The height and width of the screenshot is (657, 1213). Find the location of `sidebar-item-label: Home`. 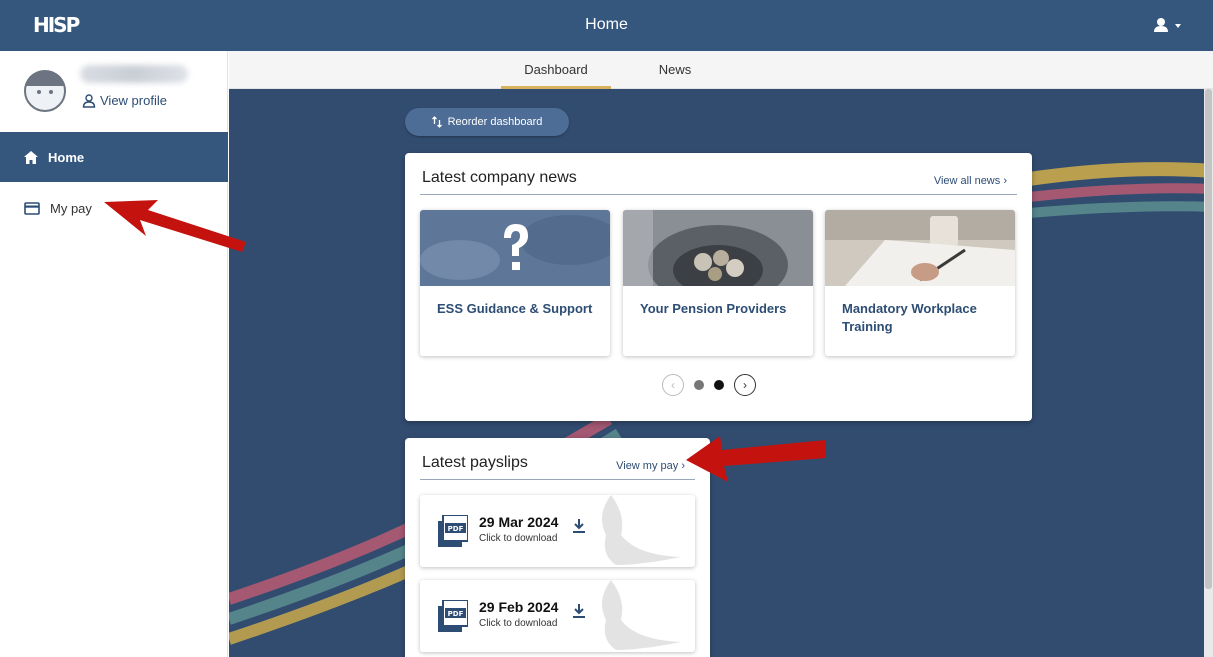

sidebar-item-label: Home is located at coordinates (66, 157).